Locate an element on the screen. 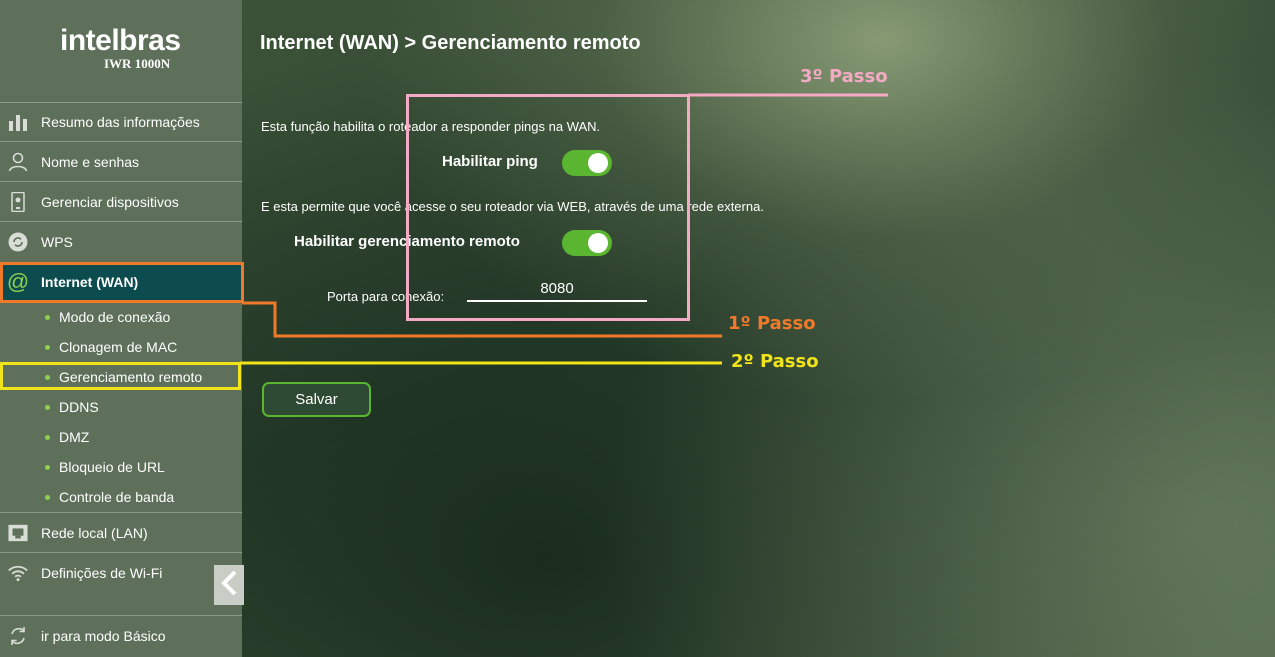  sidebar-item-modo-basico: ir para modo Básico is located at coordinates (121, 636).